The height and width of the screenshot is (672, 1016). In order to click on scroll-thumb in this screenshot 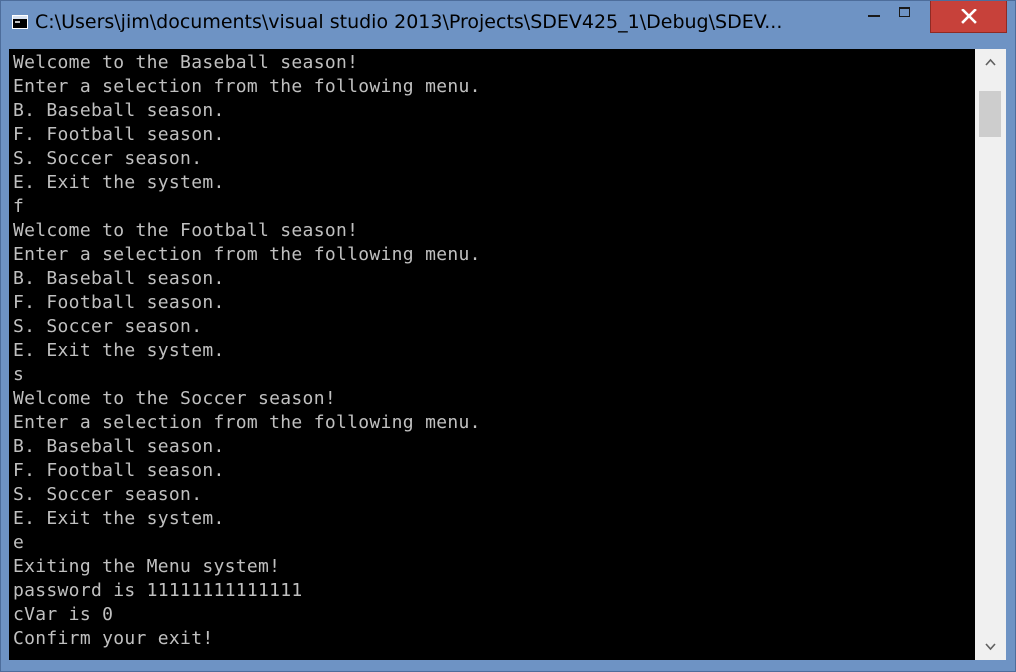, I will do `click(990, 114)`.